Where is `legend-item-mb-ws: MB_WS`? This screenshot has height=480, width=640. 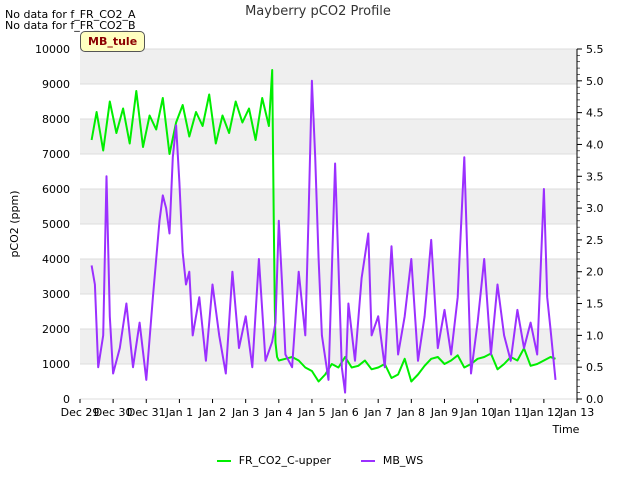 legend-item-mb-ws: MB_WS is located at coordinates (392, 460).